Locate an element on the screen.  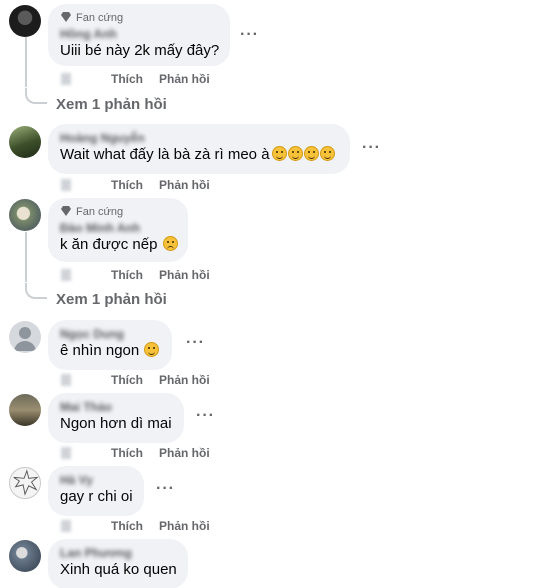
sad-face-emoji is located at coordinates (170, 243).